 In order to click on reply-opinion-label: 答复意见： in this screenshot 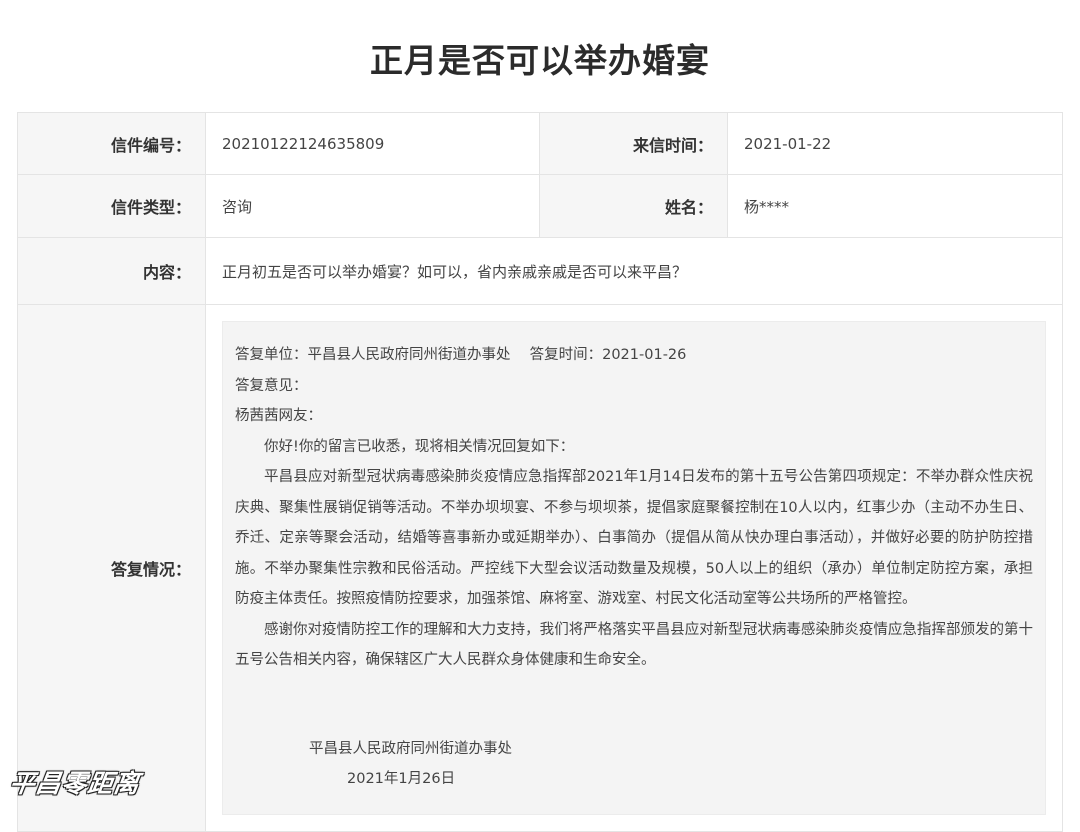, I will do `click(271, 385)`.